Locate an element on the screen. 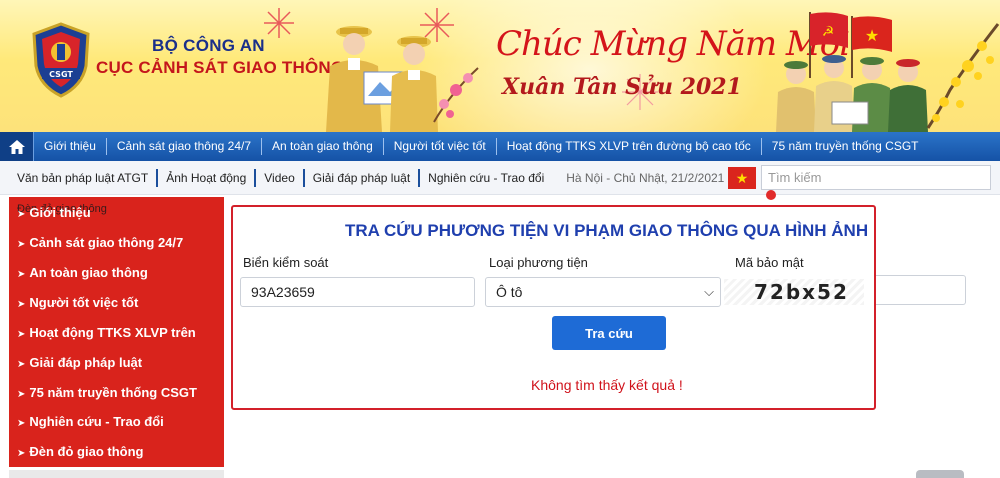 The width and height of the screenshot is (1000, 478). new-year-subtitle: Xuân Tân Sửu 2021 is located at coordinates (622, 87).